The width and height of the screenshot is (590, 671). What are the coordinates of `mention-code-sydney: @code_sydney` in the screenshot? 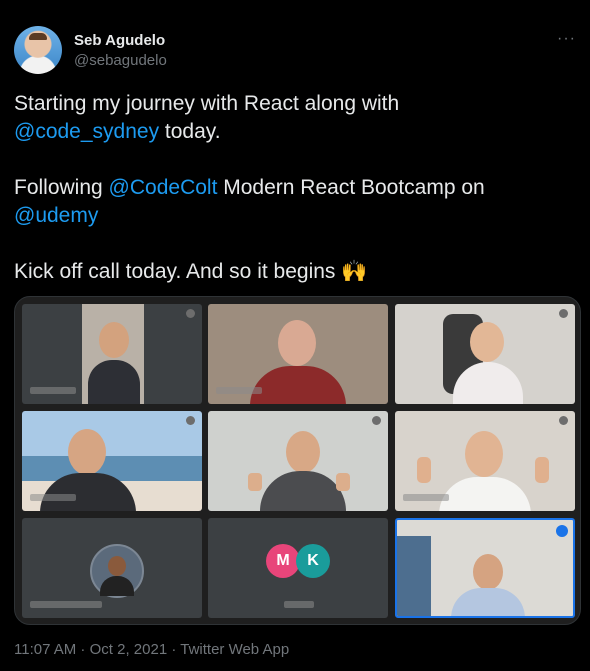 It's located at (86, 131).